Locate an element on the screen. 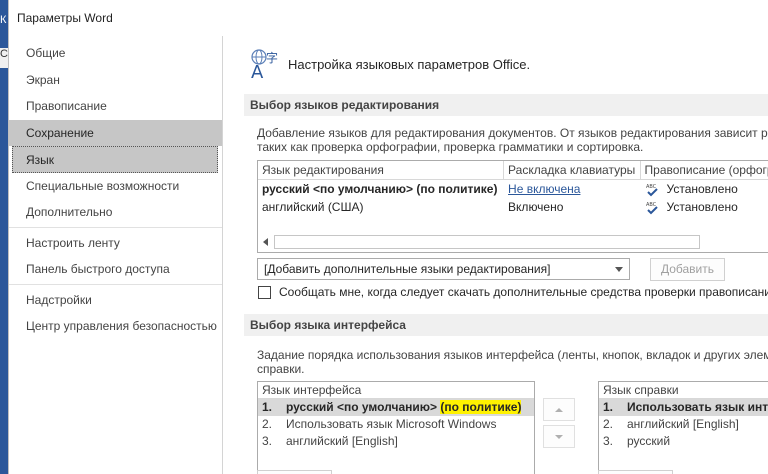  move-down-button is located at coordinates (559, 436).